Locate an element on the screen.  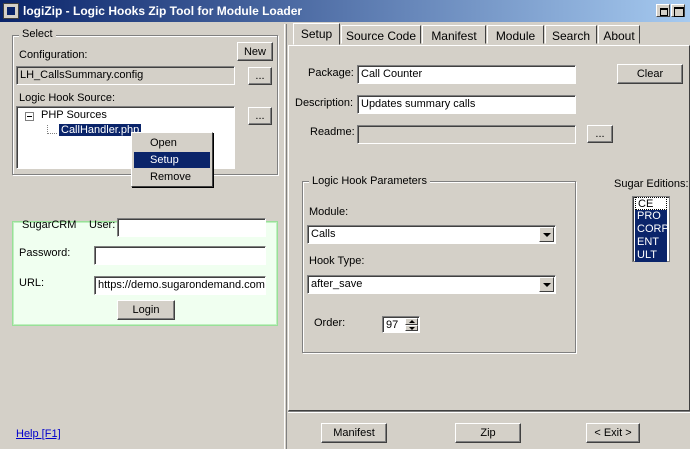
order-label: Order: is located at coordinates (330, 323).